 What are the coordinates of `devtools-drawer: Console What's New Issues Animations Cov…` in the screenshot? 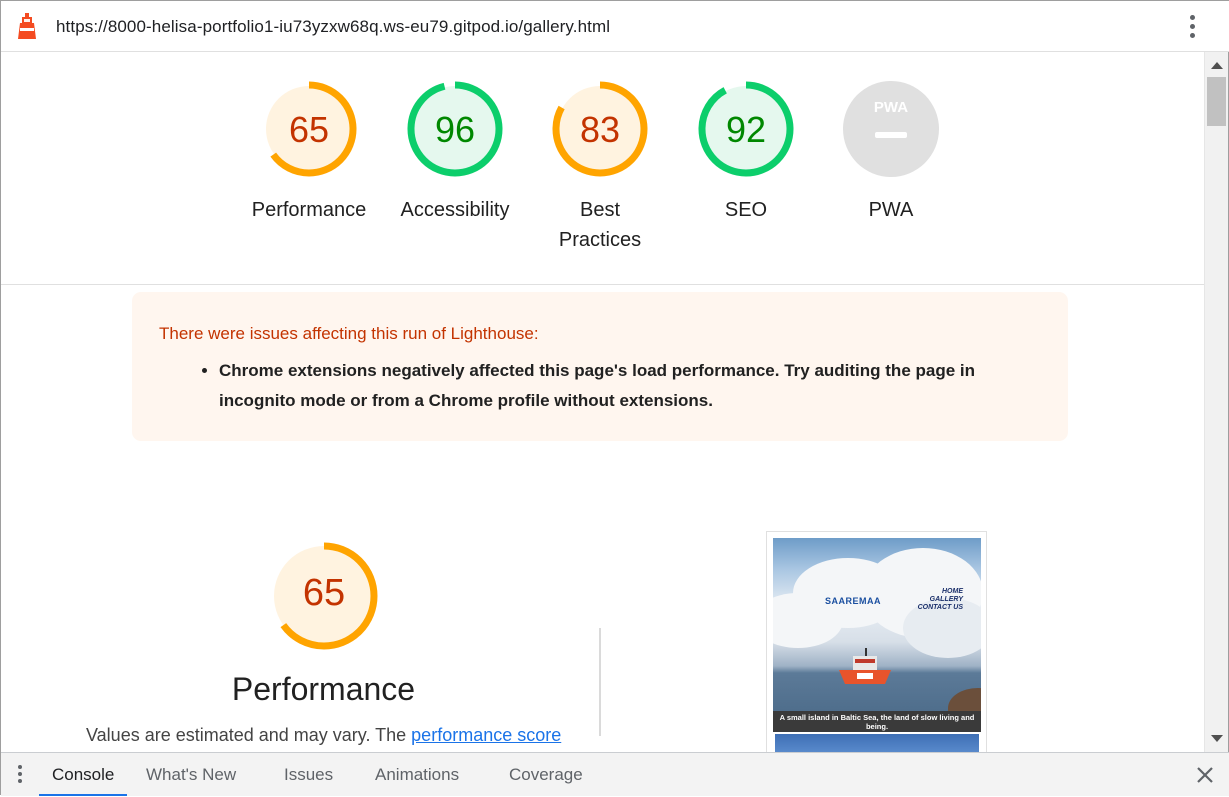 It's located at (615, 774).